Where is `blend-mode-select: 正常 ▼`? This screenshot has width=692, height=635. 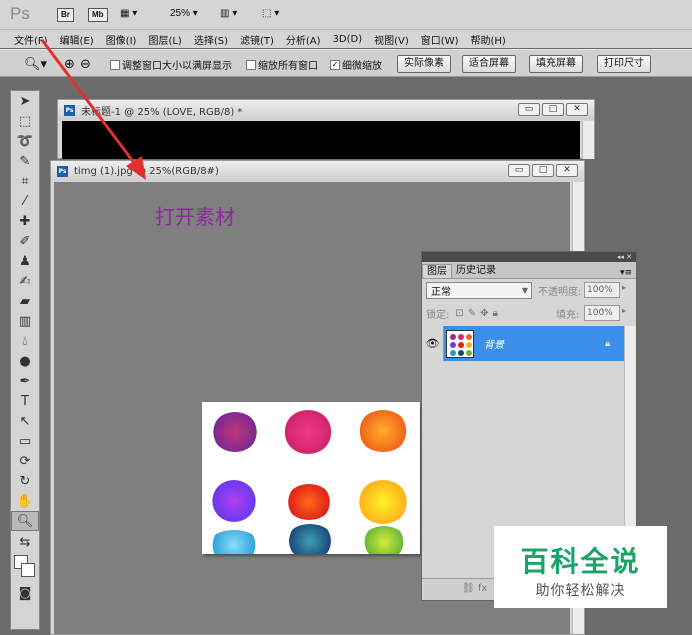
blend-mode-select: 正常 ▼ is located at coordinates (479, 290).